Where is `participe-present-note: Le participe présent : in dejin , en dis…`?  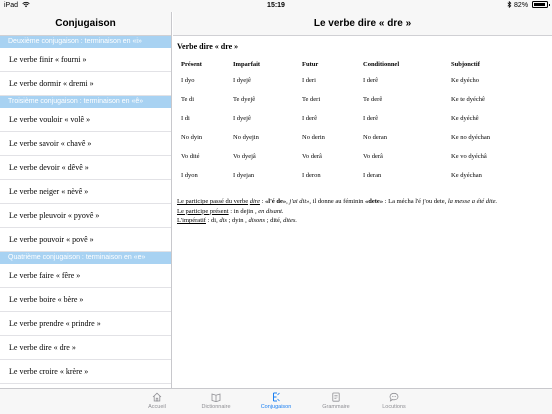 participe-present-note: Le participe présent : in dejin , en dis… is located at coordinates (362, 212).